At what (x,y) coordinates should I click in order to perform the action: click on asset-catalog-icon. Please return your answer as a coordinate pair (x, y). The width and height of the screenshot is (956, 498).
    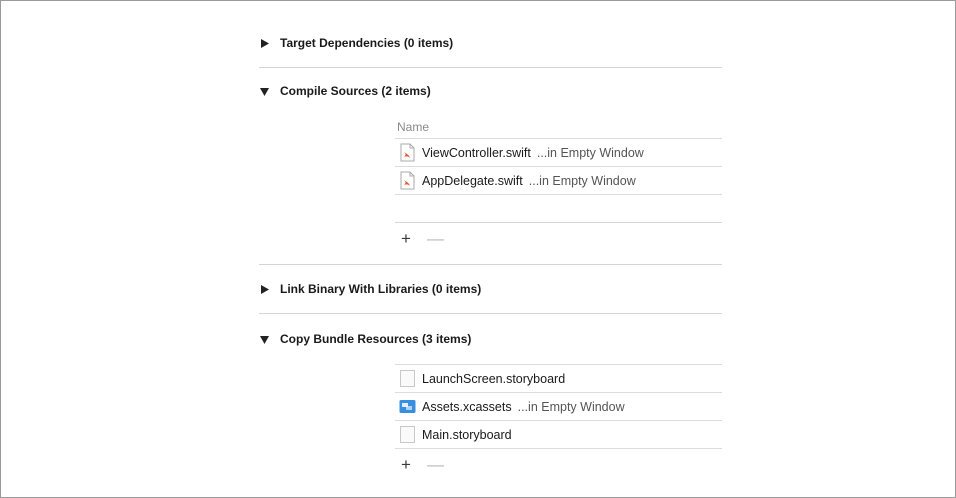
    Looking at the image, I should click on (407, 406).